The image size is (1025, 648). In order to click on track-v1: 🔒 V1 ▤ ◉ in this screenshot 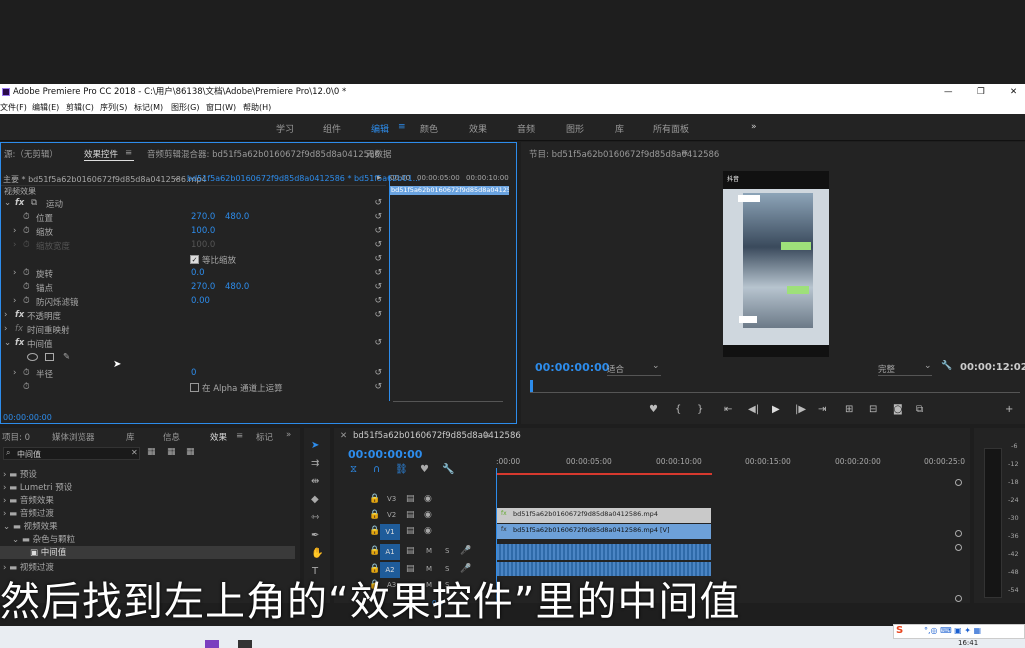, I will do `click(414, 532)`.